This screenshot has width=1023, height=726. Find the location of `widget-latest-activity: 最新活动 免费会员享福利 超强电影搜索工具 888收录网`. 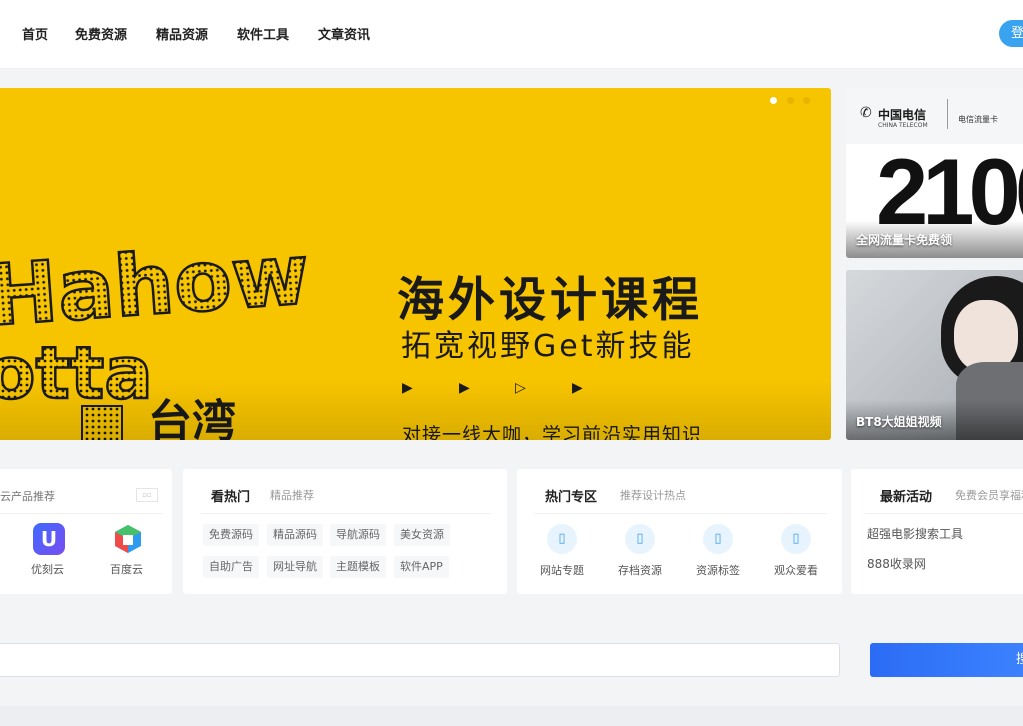

widget-latest-activity: 最新活动 免费会员享福利 超强电影搜索工具 888收录网 is located at coordinates (937, 531).